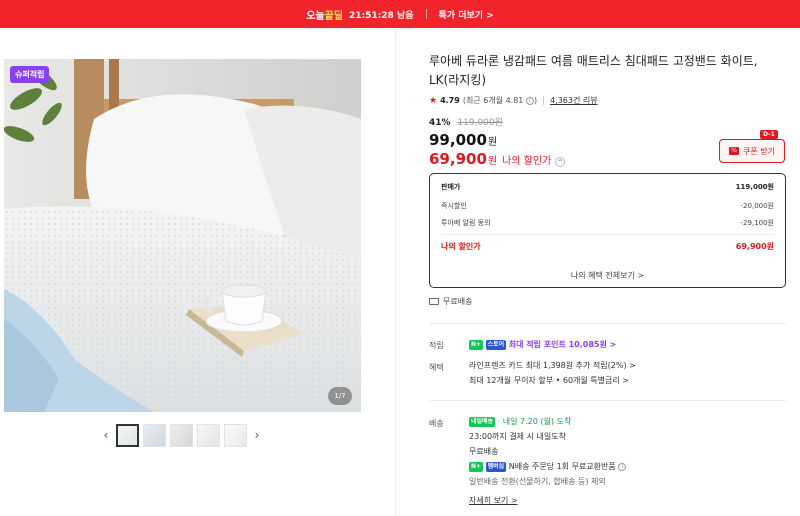  I want to click on super-points-badge: 슈퍼적립, so click(30, 74).